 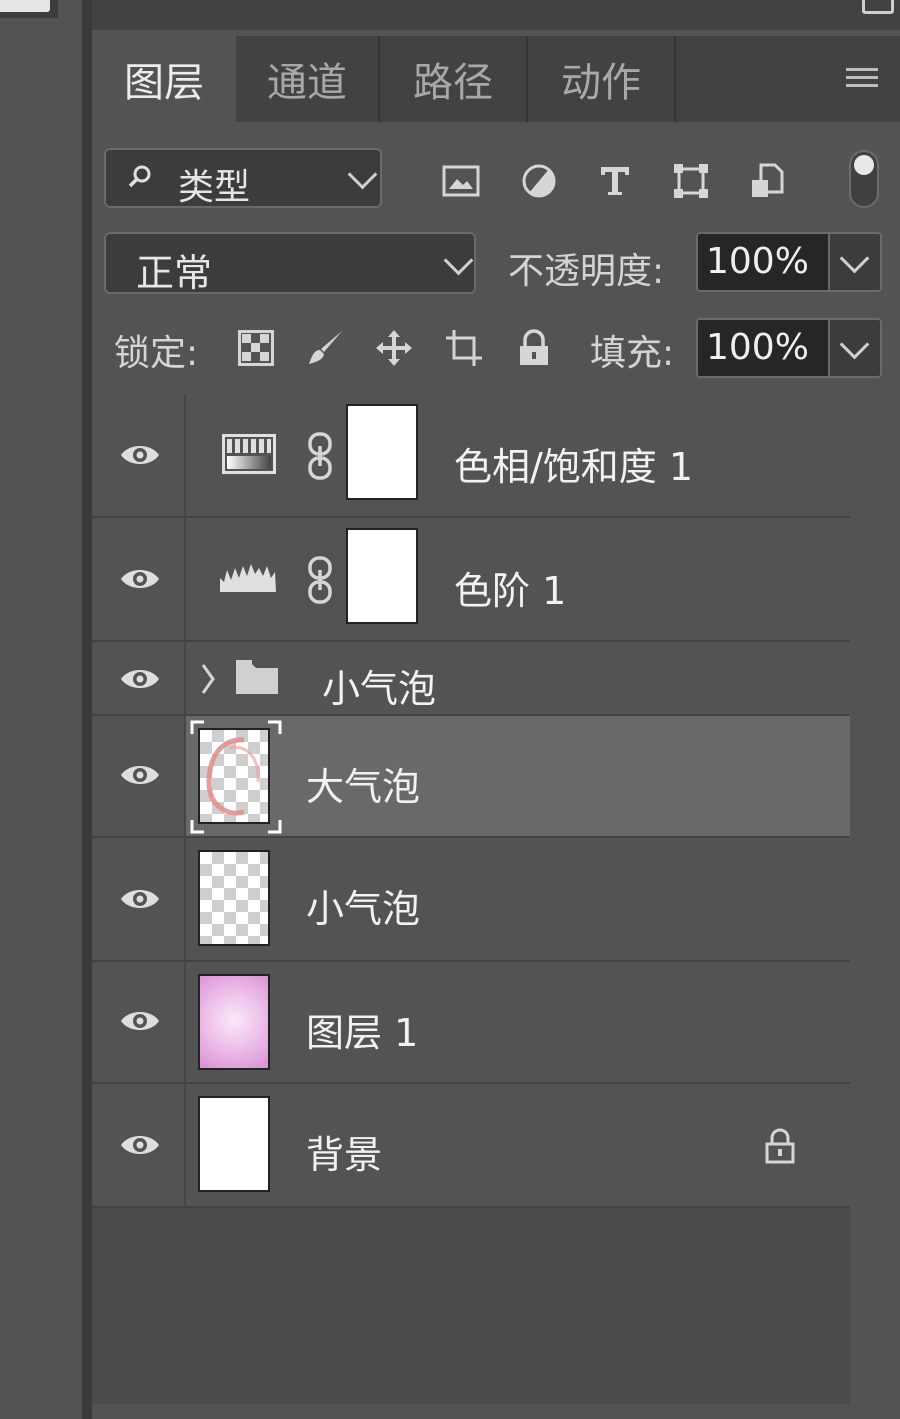 I want to click on layer-row: 小气泡, so click(x=471, y=900).